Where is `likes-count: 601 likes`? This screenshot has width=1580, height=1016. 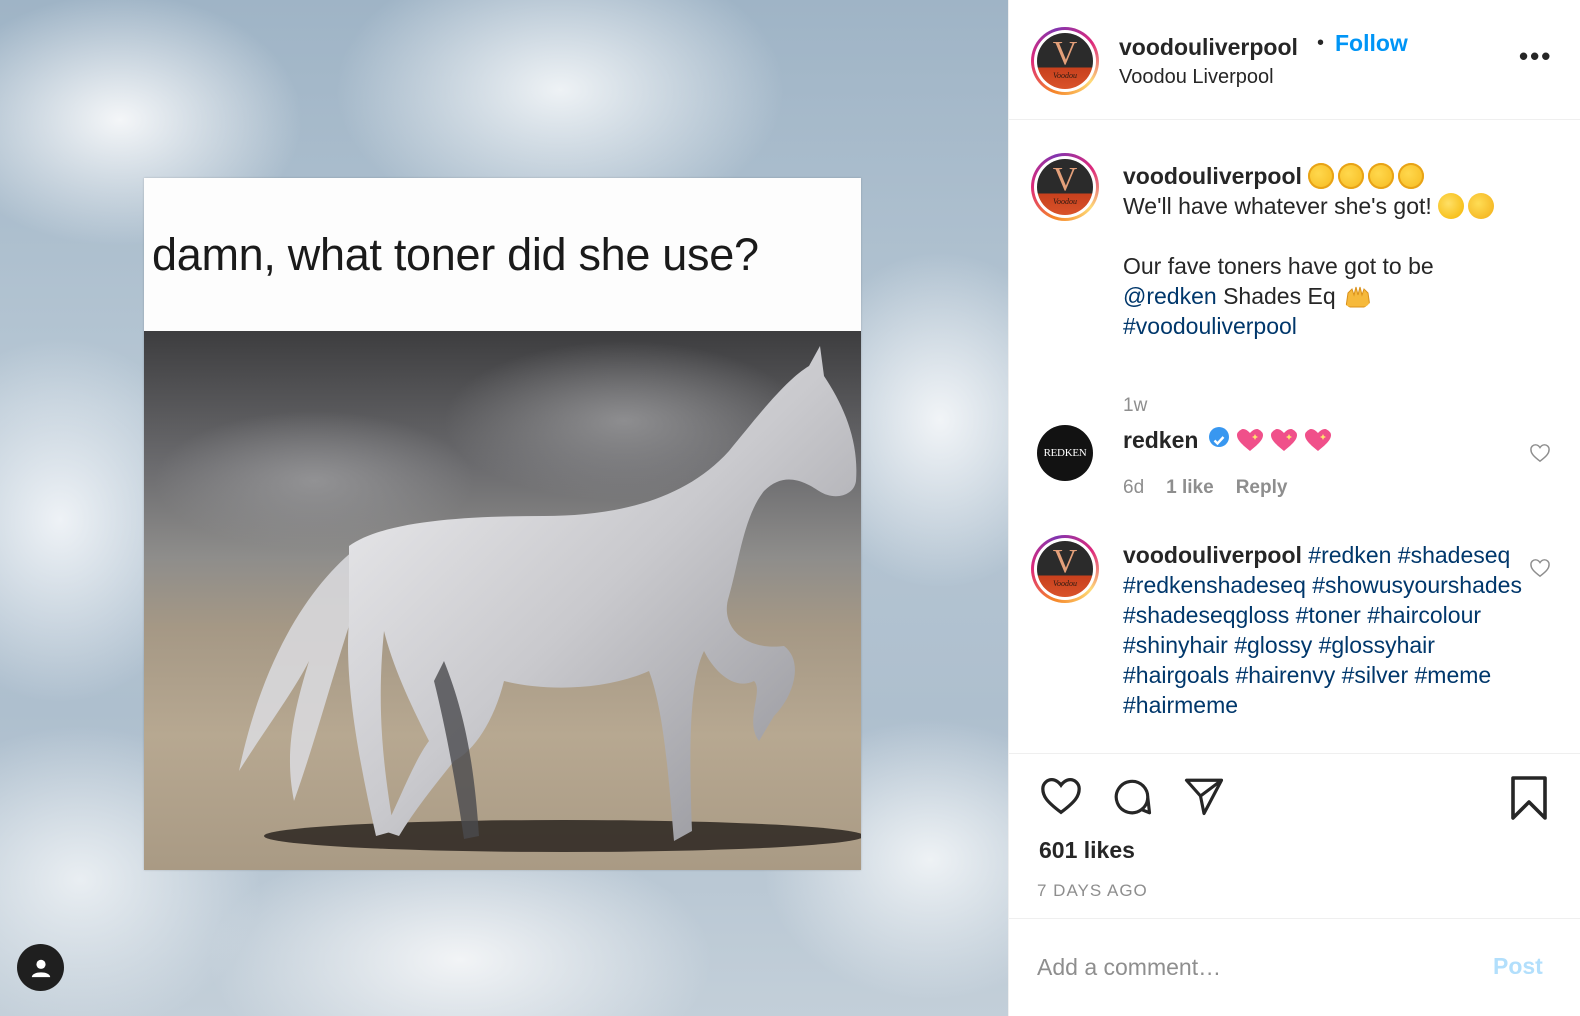
likes-count: 601 likes is located at coordinates (1087, 850).